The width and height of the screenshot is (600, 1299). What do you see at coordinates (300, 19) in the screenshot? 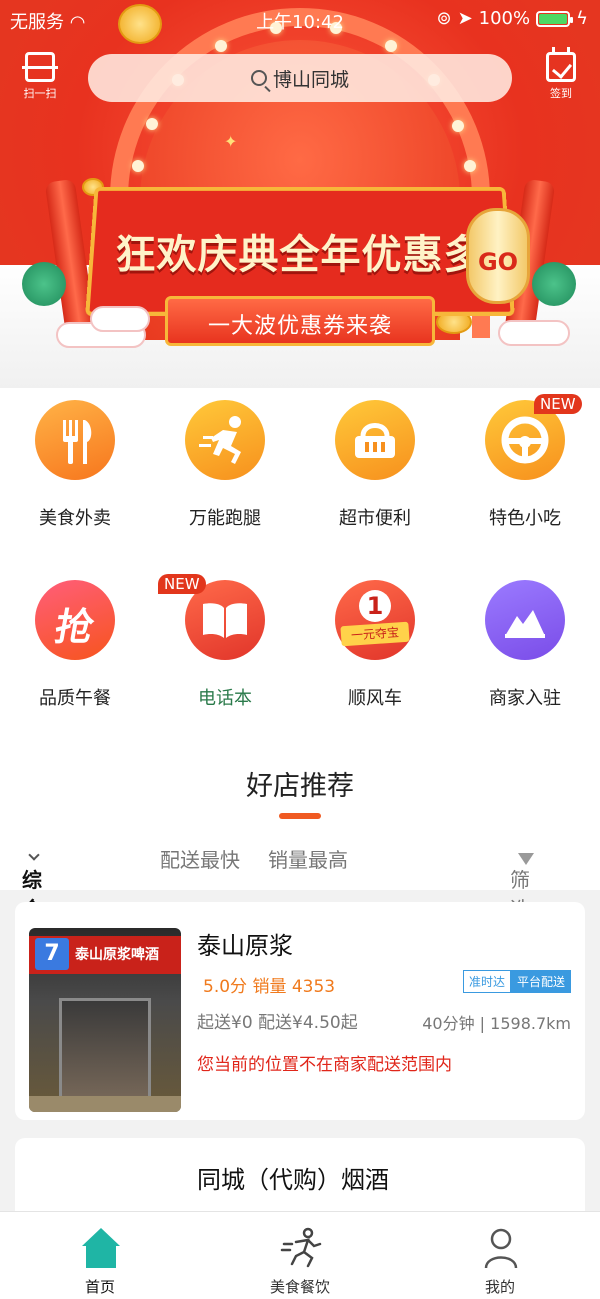
I see `status-bar: 无服务 ◠ 上午10:42 ⊚ ➤ 100% ϟ` at bounding box center [300, 19].